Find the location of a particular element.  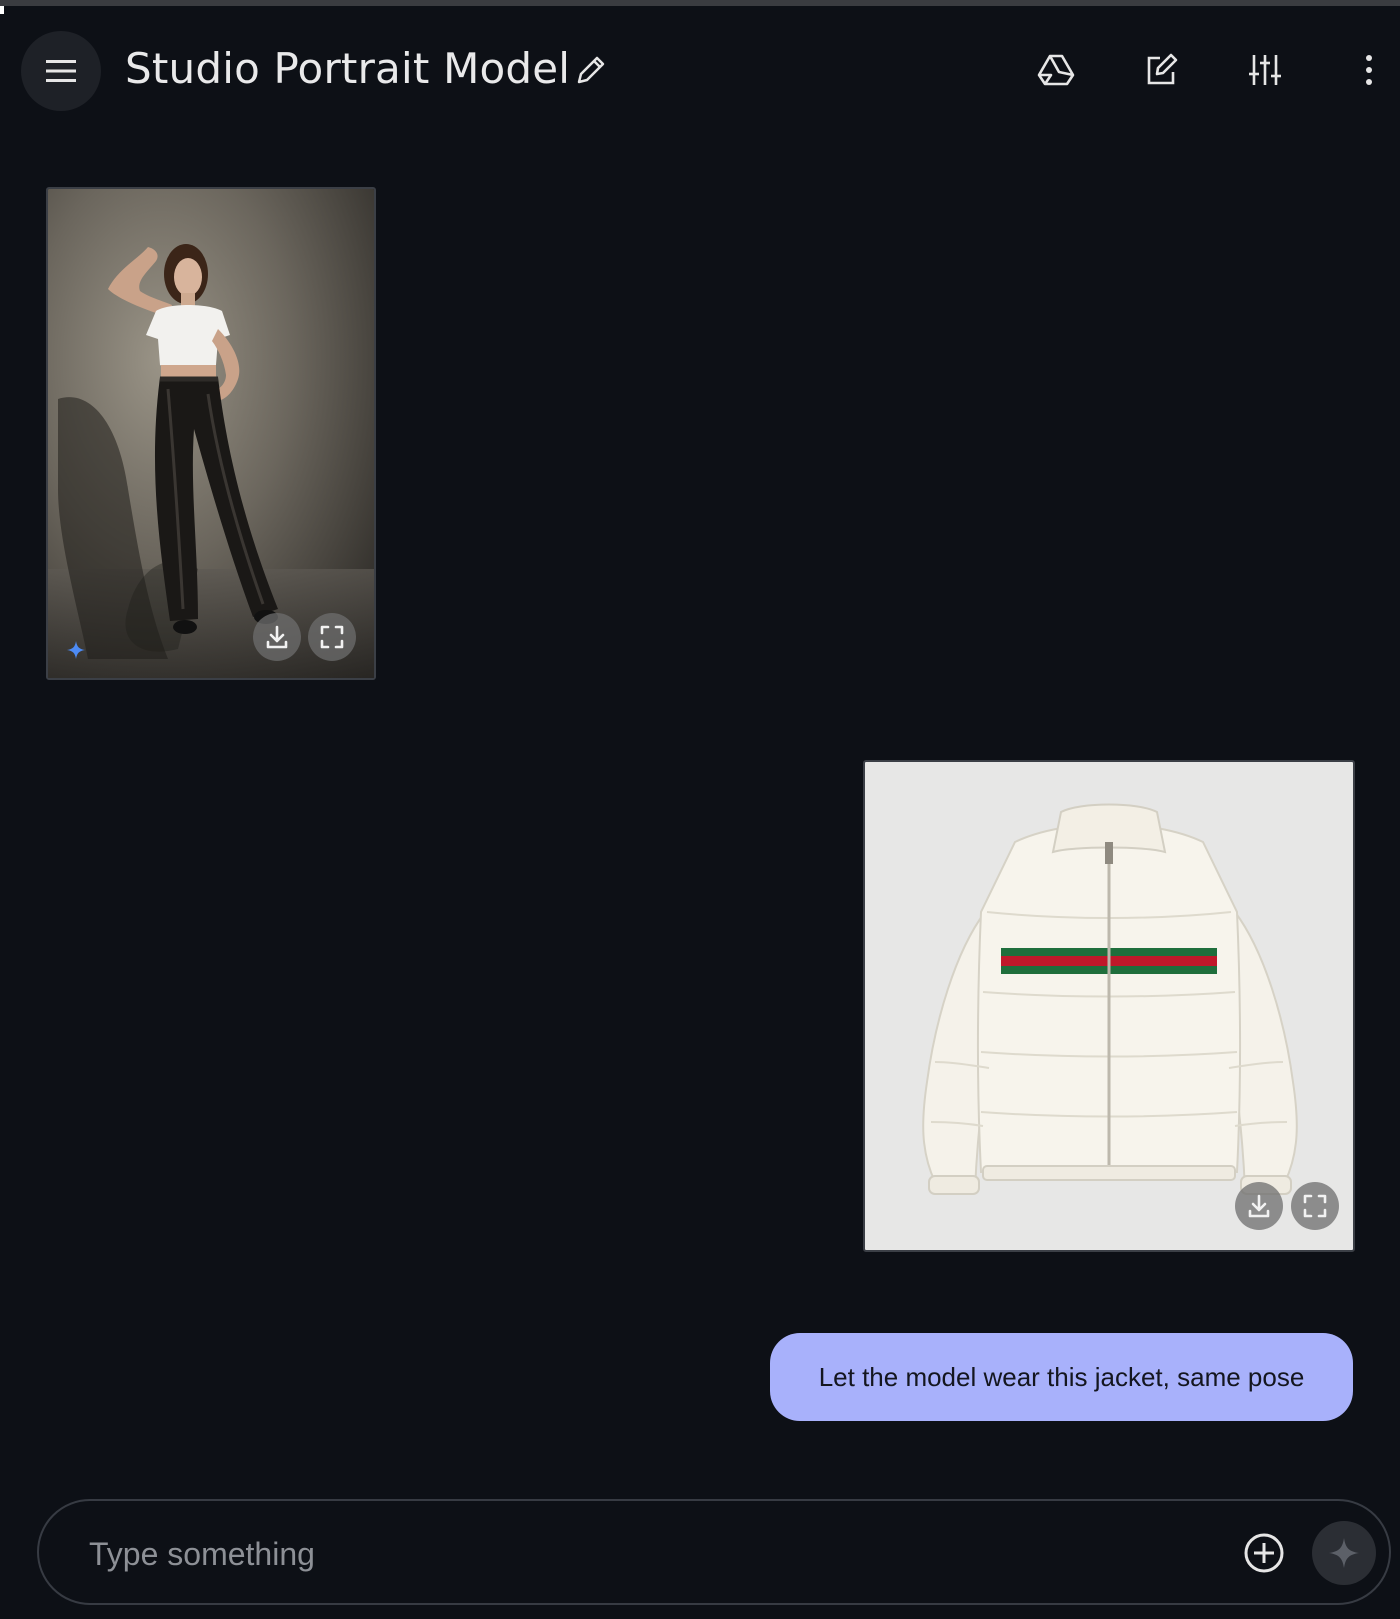

page-title: Studio Portrait Model is located at coordinates (348, 68).